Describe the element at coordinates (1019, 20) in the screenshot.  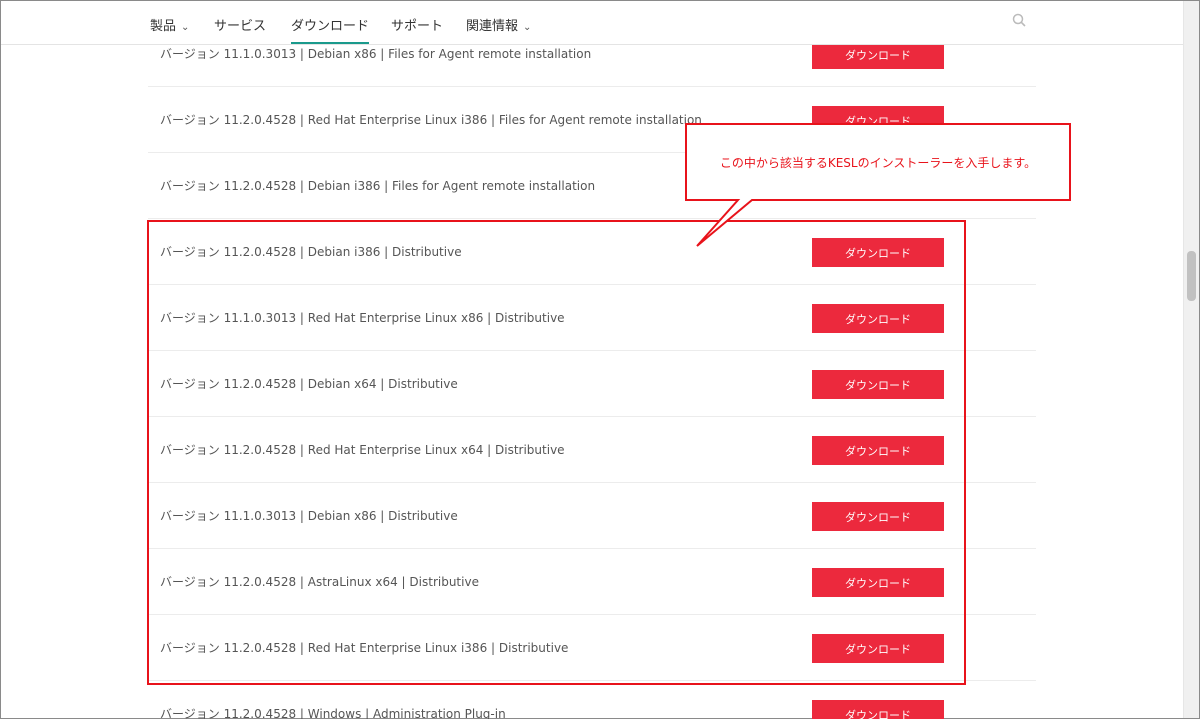
I see `search-icon` at that location.